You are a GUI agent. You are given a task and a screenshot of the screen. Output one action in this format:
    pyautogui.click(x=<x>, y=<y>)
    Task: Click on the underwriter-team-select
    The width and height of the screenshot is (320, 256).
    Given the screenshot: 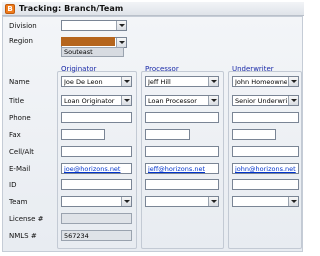 What is the action you would take?
    pyautogui.click(x=265, y=201)
    